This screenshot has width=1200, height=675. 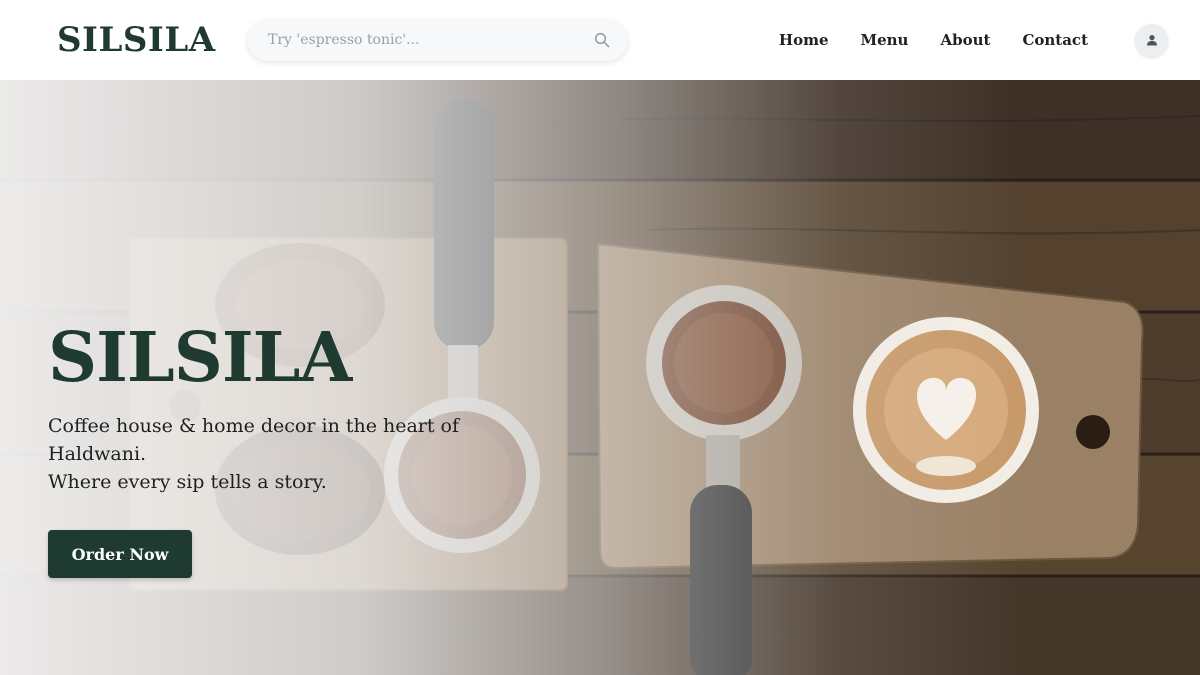 I want to click on search-bar, so click(x=437, y=40).